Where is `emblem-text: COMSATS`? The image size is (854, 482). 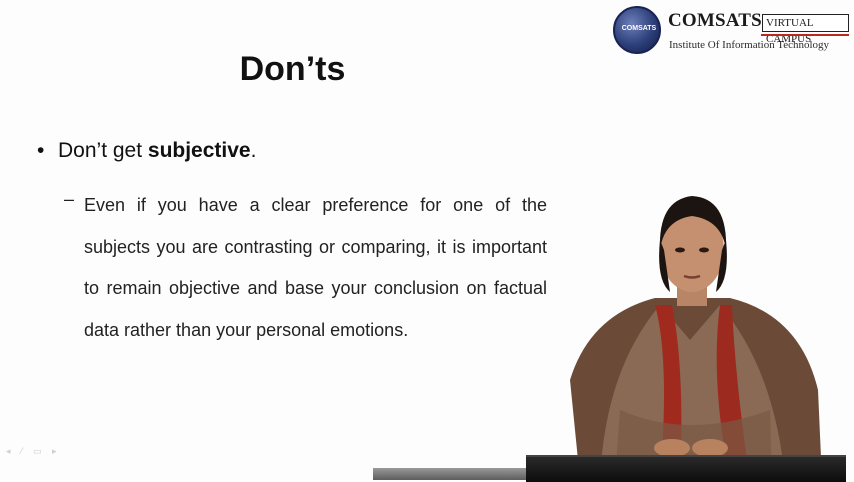 emblem-text: COMSATS is located at coordinates (639, 28).